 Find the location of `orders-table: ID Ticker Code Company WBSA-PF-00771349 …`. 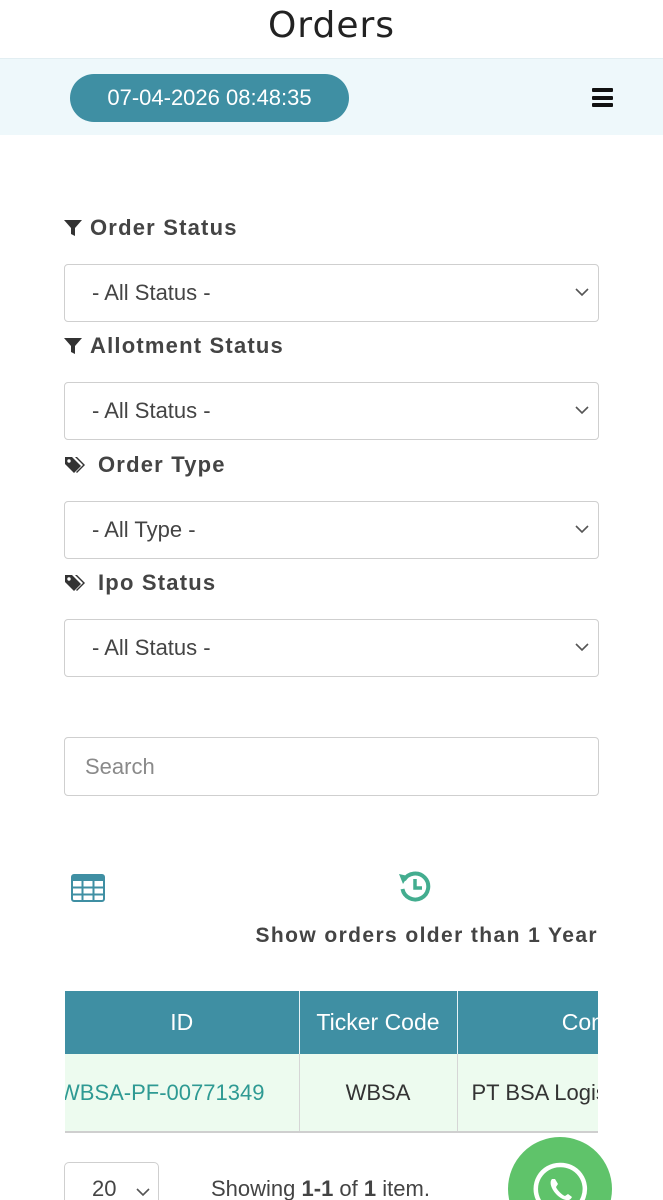

orders-table: ID Ticker Code Company WBSA-PF-00771349 … is located at coordinates (331, 1062).